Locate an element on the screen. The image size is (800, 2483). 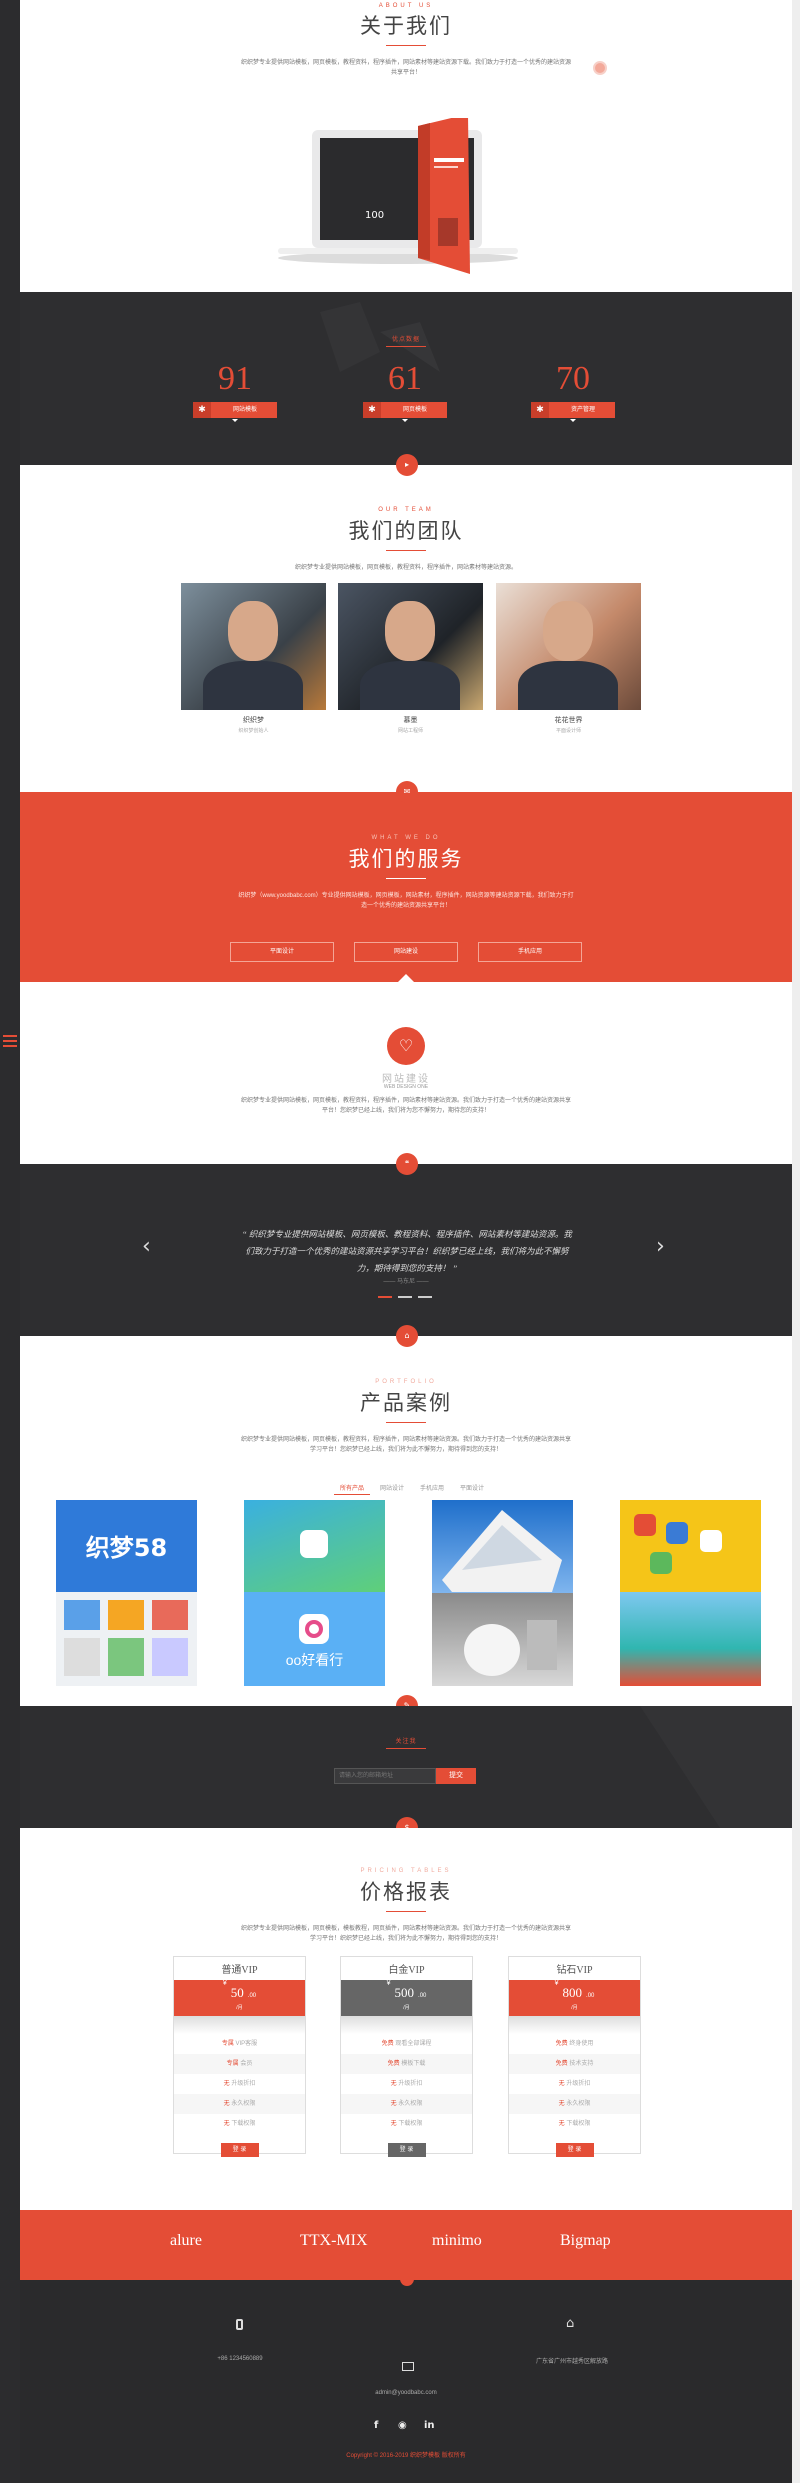
about-underline is located at coordinates (406, 45).